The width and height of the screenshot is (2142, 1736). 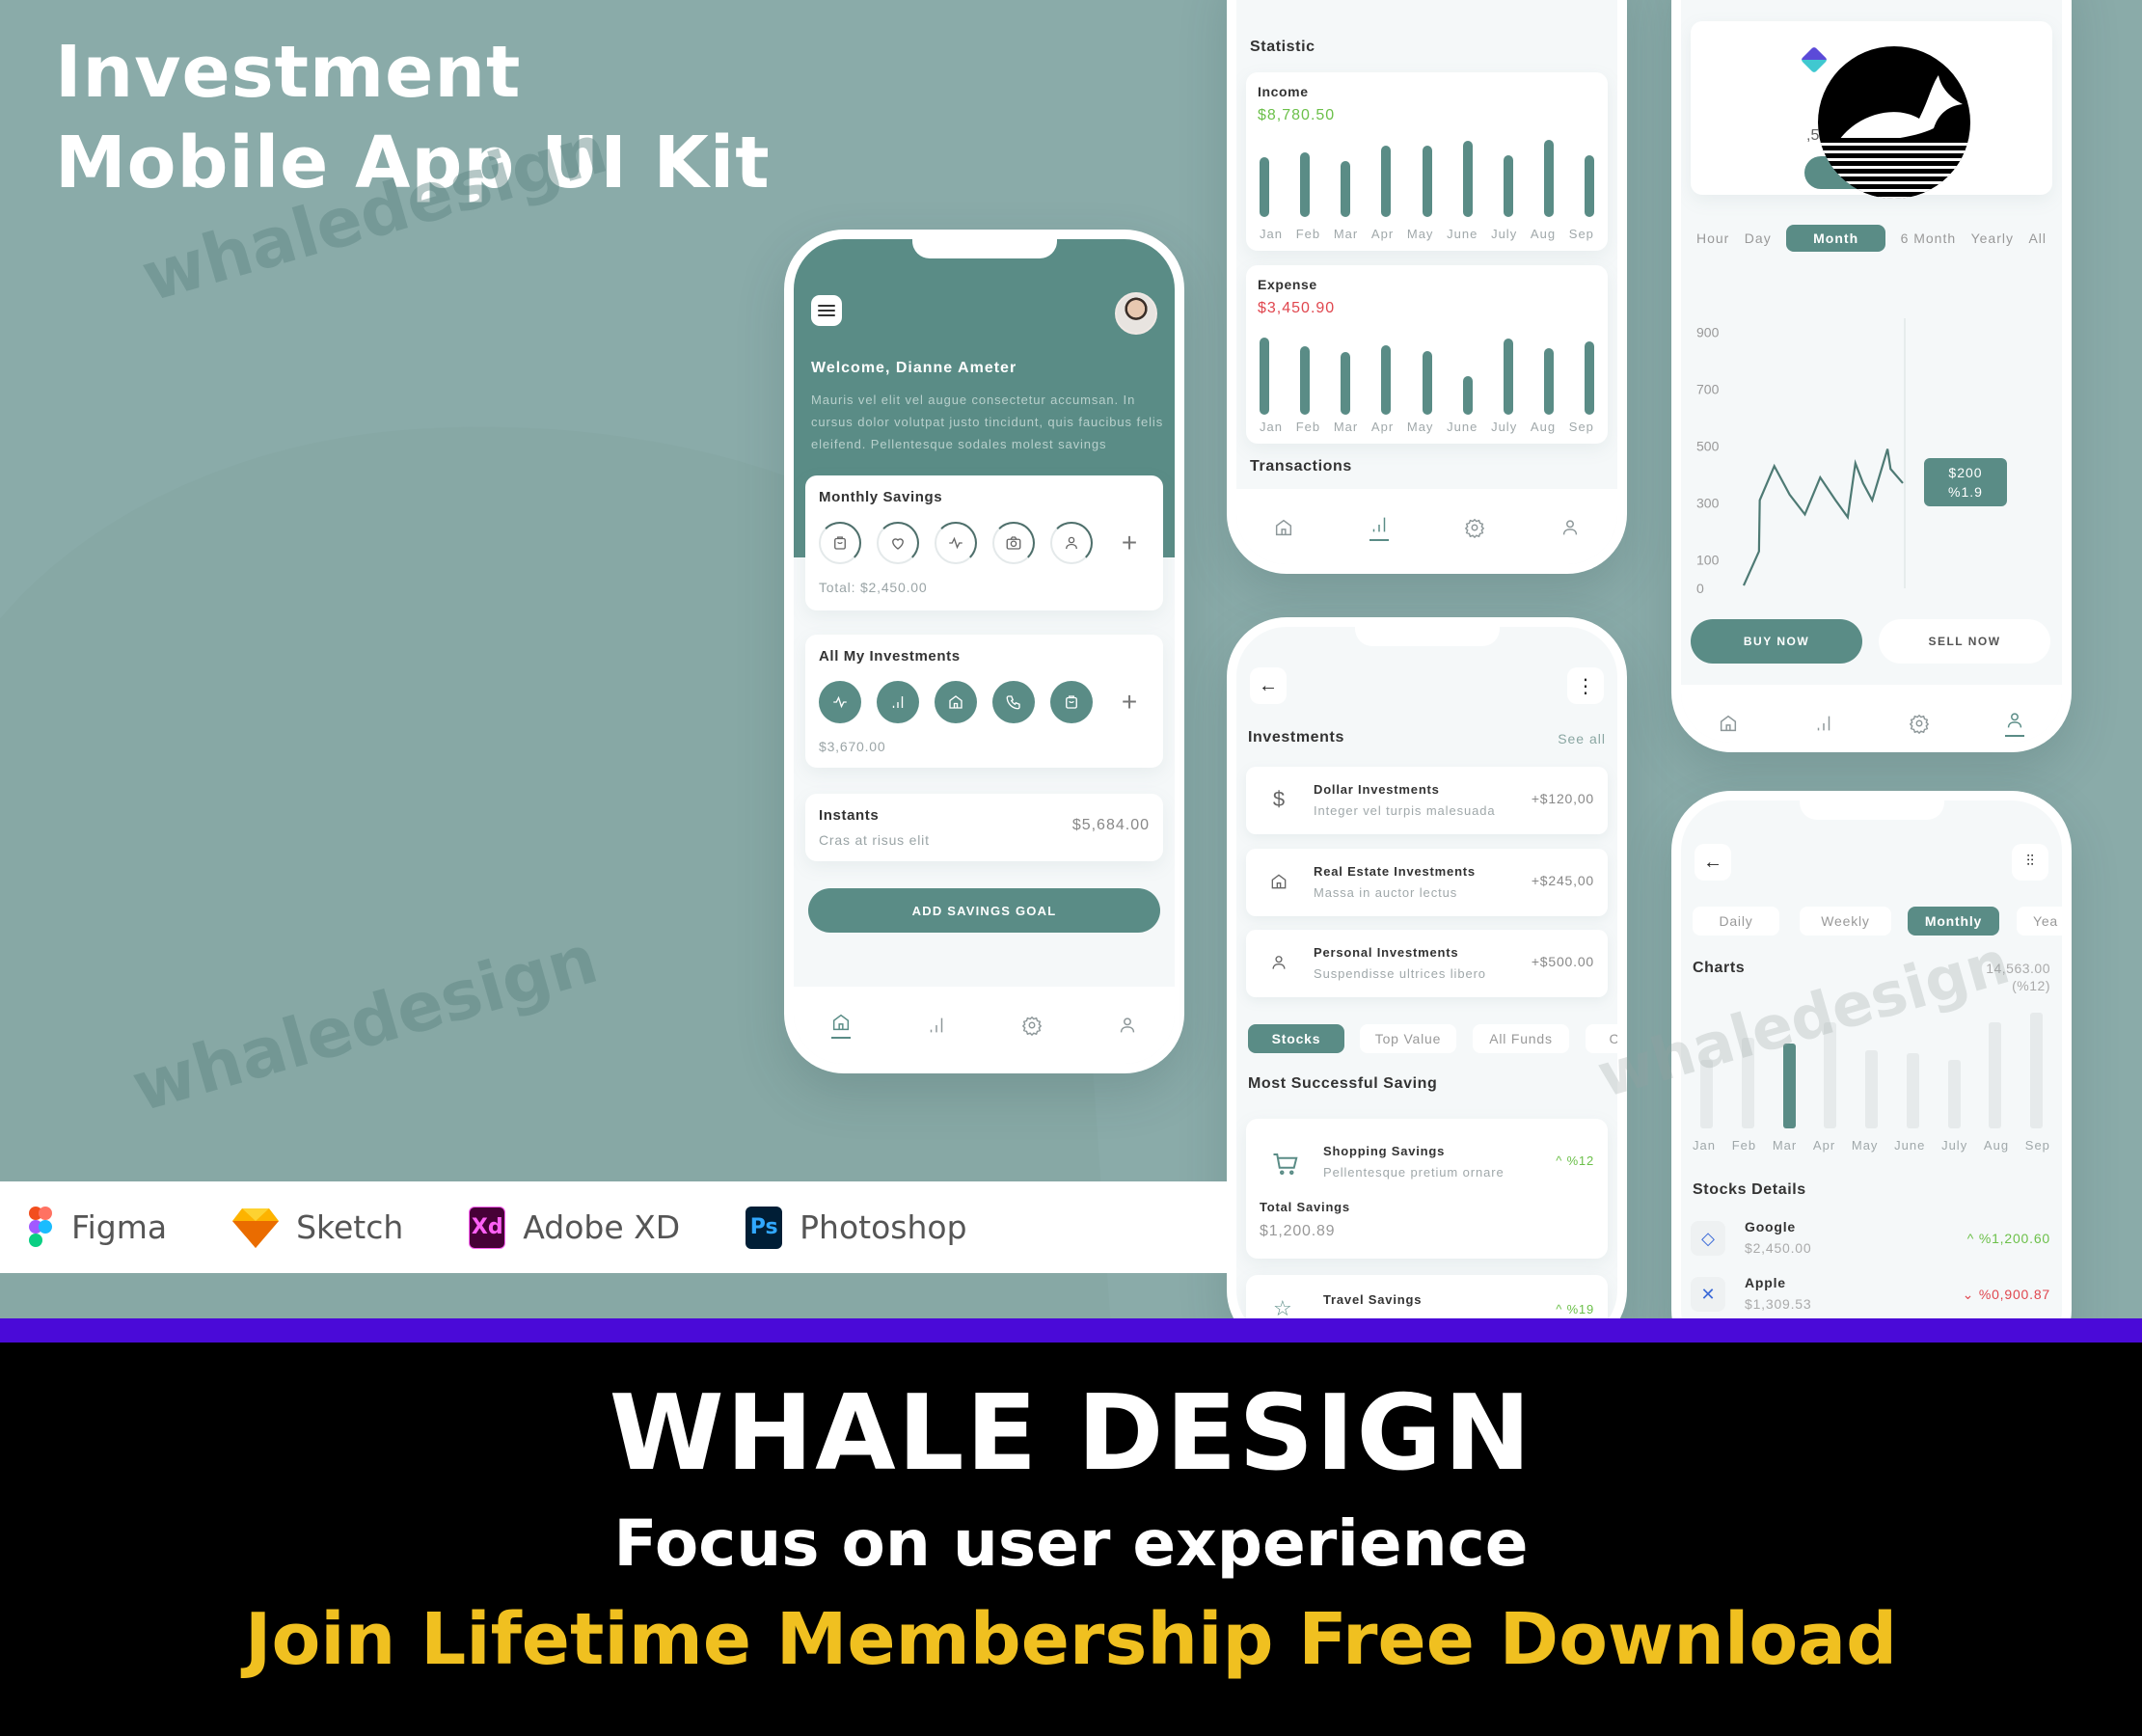 I want to click on menu-button, so click(x=827, y=310).